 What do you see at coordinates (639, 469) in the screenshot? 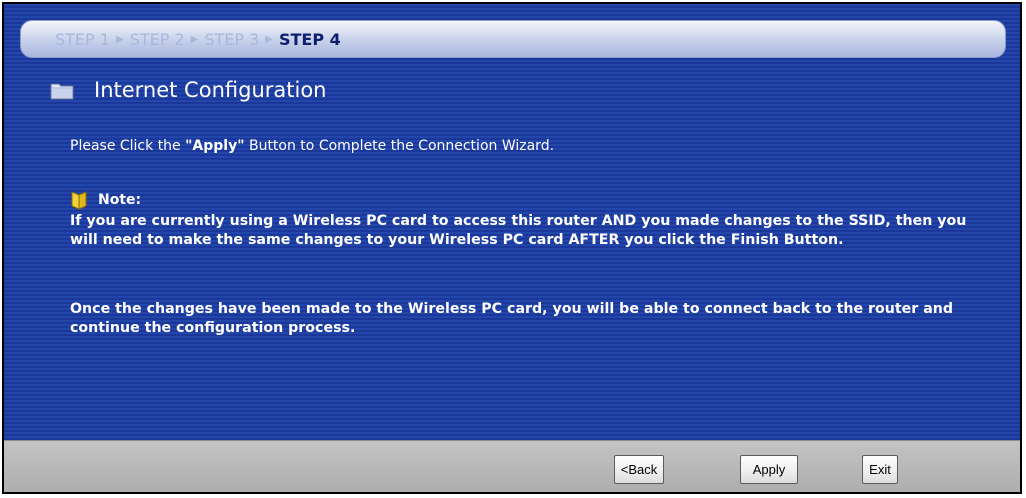
I see `back-button: <Back` at bounding box center [639, 469].